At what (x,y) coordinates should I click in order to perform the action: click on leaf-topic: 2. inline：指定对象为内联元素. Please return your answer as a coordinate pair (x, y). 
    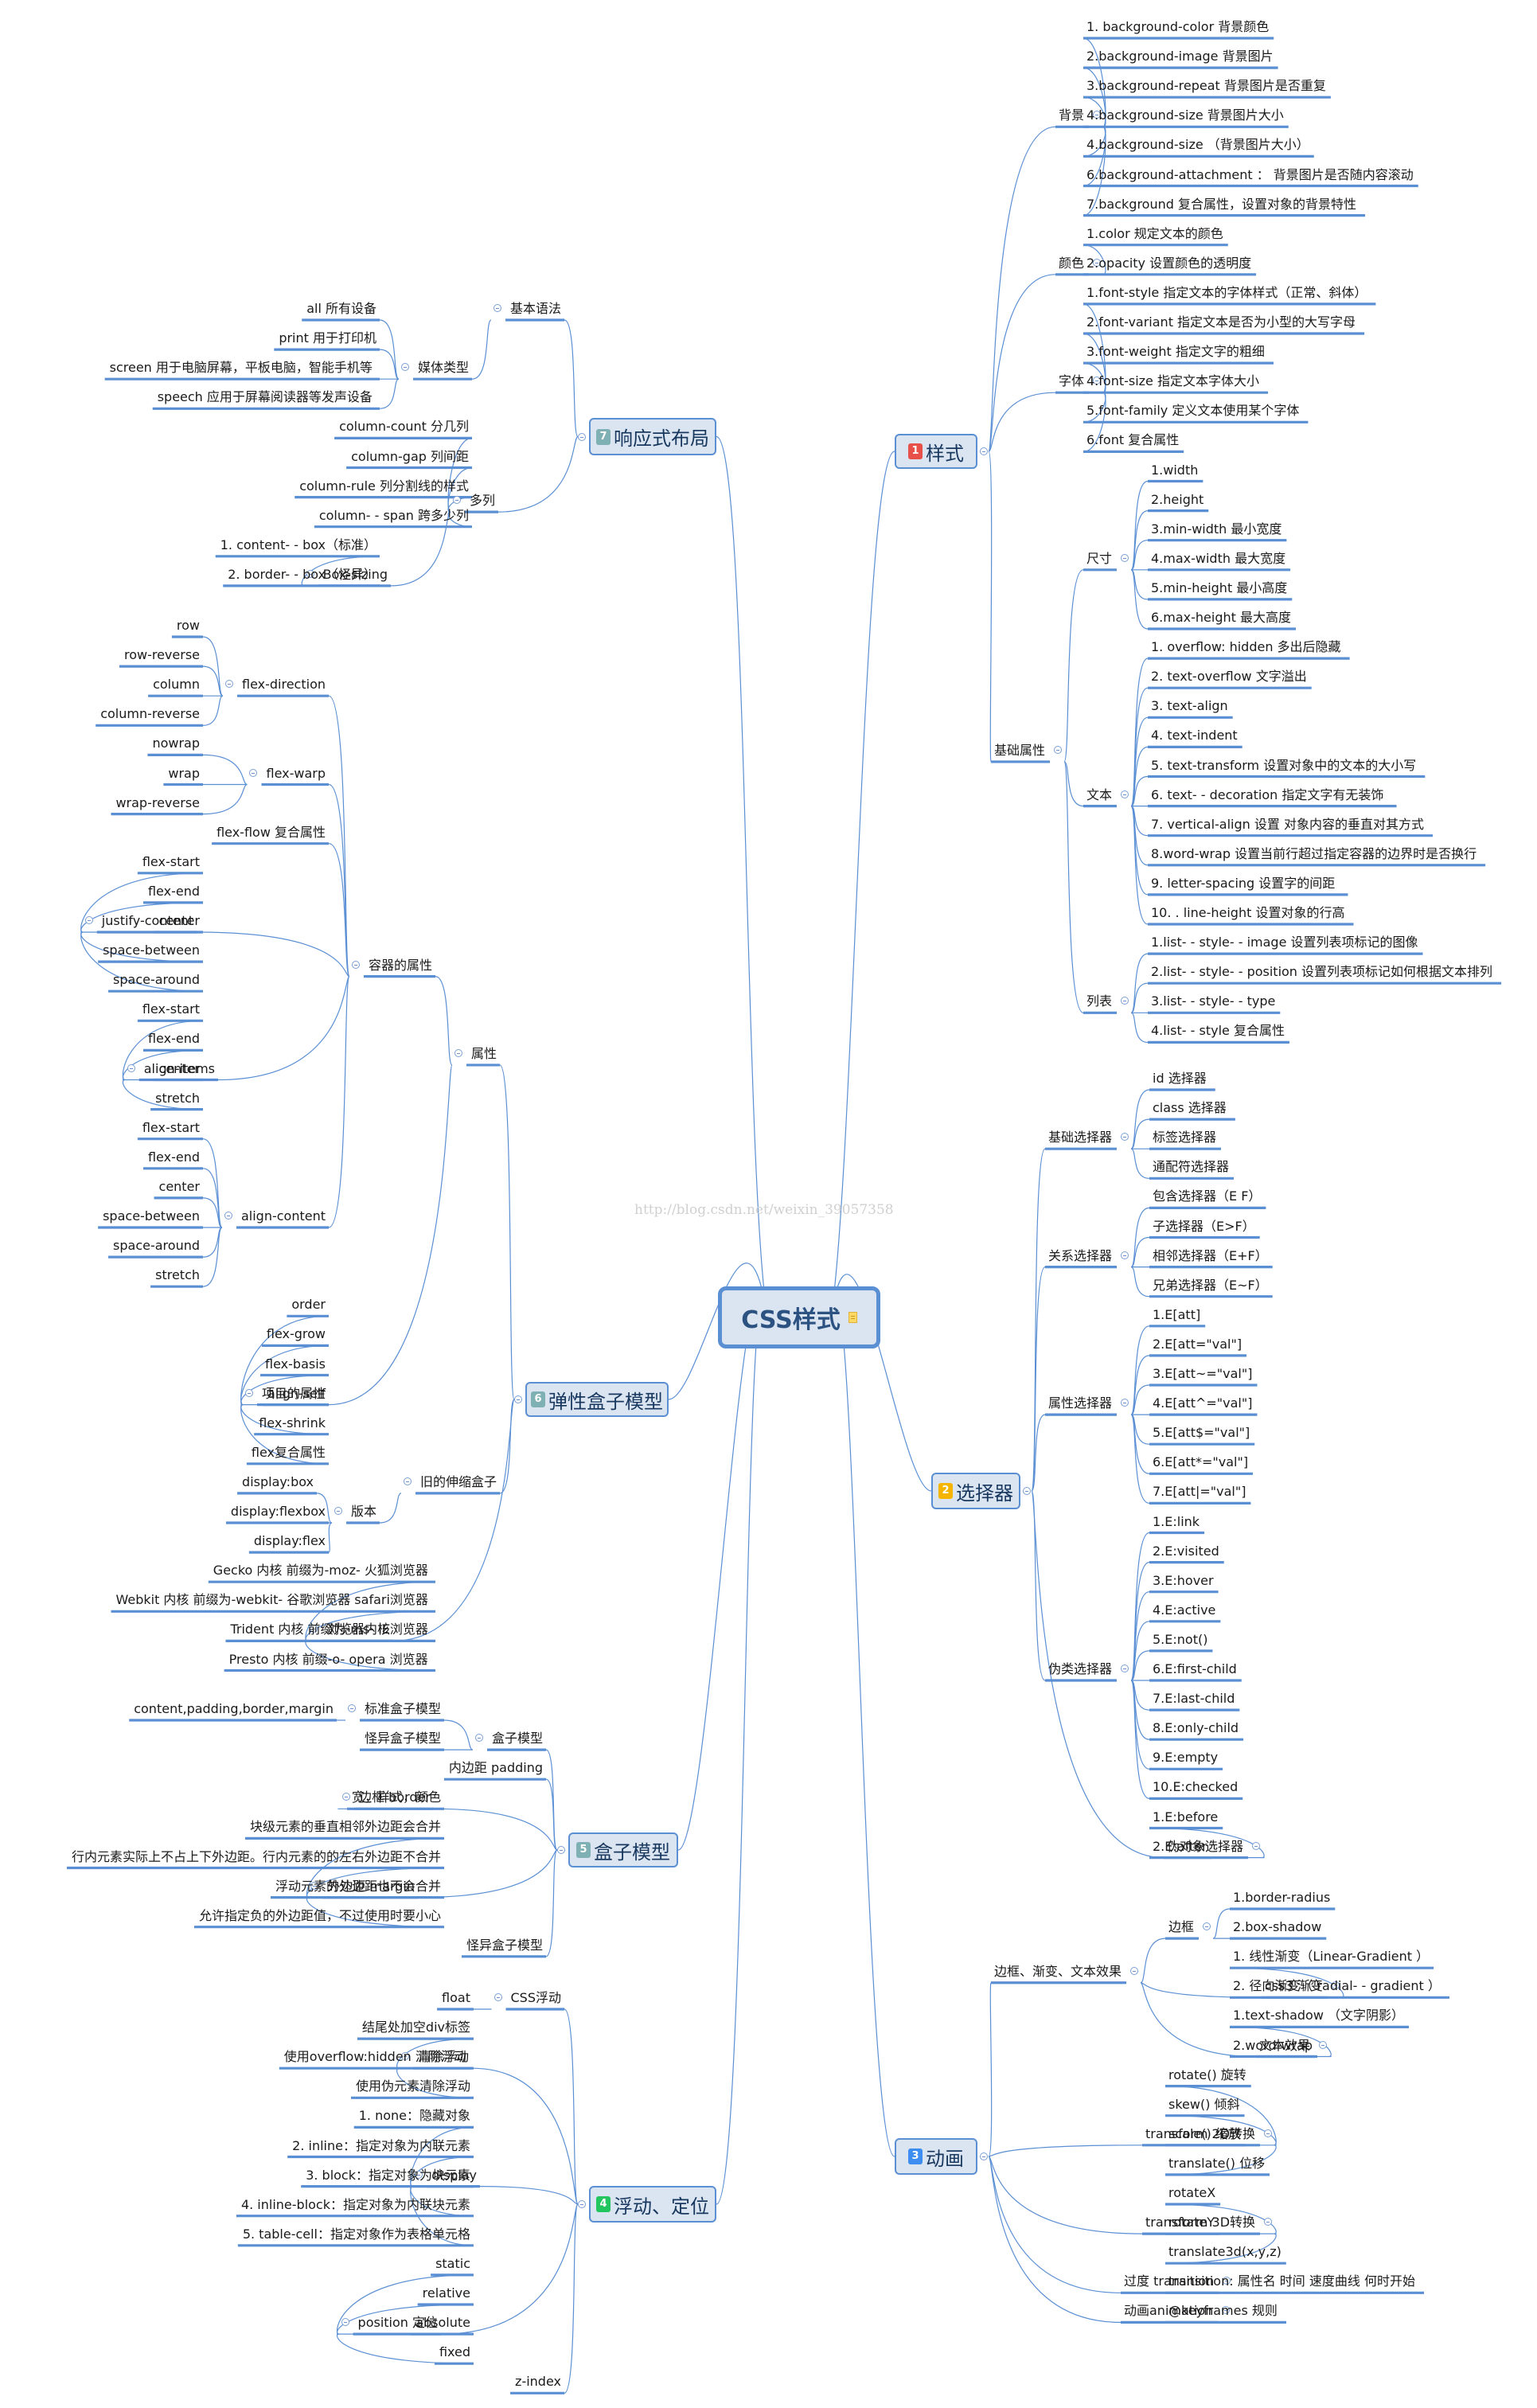
    Looking at the image, I should click on (381, 2146).